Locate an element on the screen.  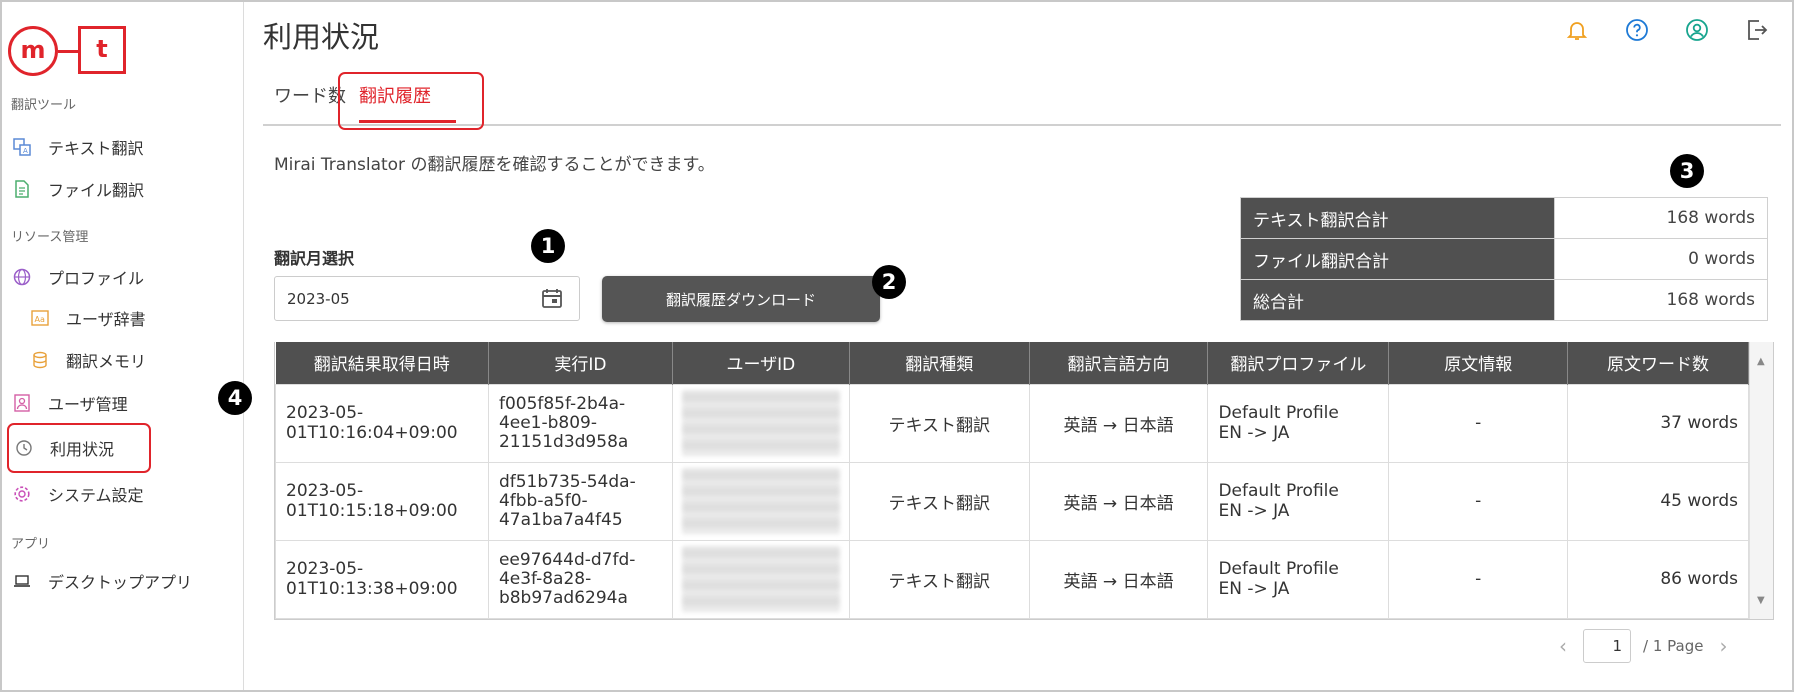
sidebar-item-profile: プロファイル is located at coordinates (117, 277).